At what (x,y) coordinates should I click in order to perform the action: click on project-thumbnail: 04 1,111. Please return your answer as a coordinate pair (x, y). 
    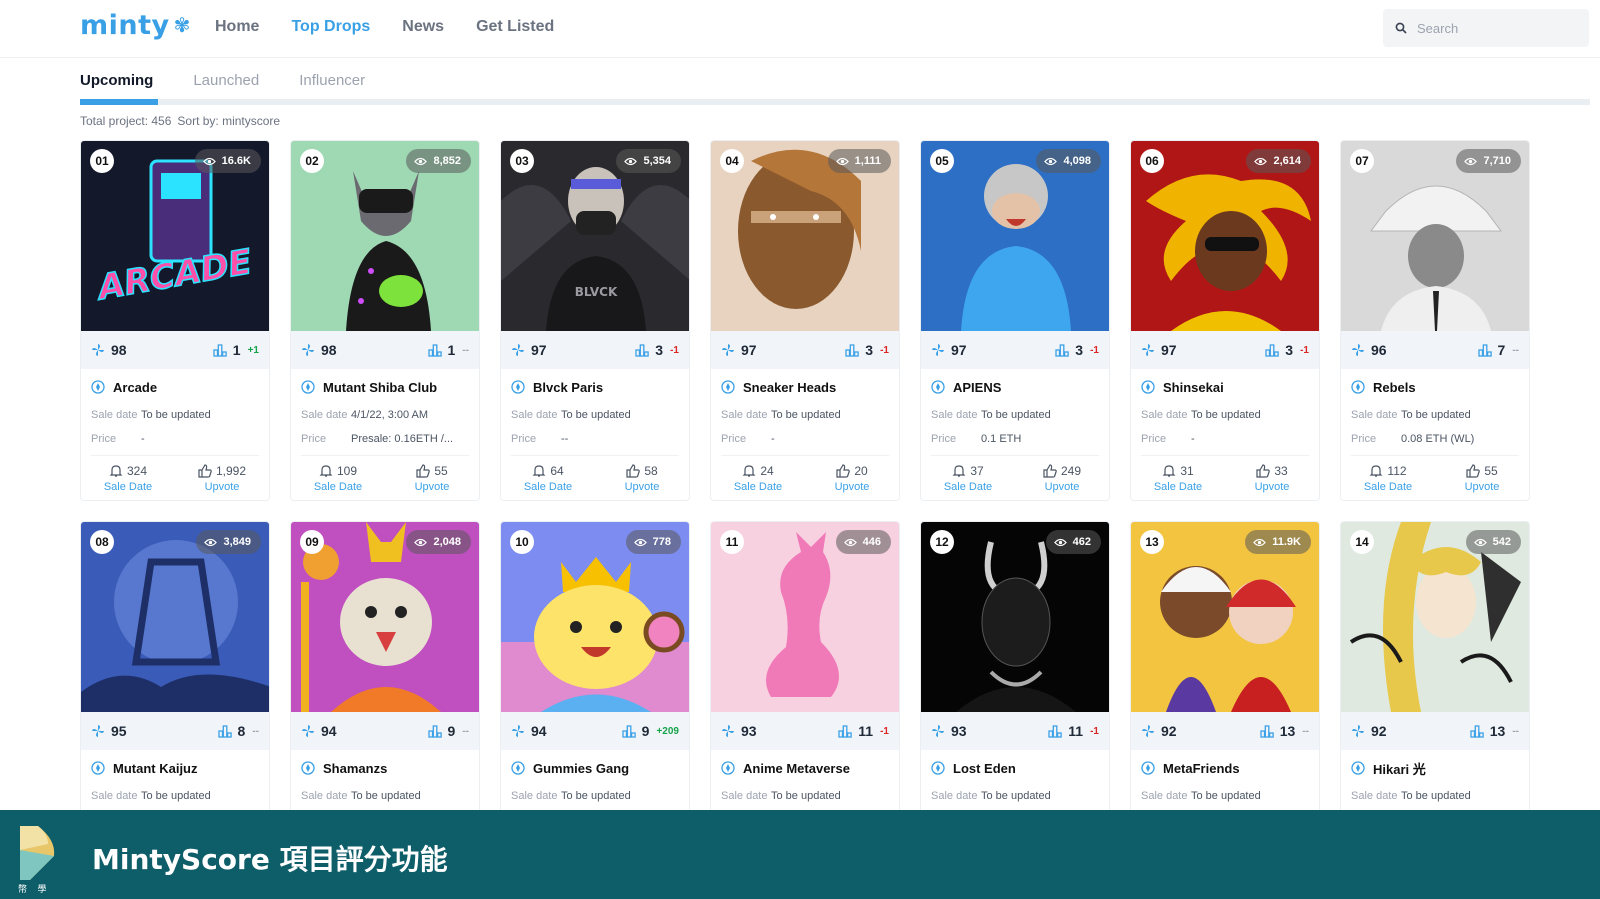
    Looking at the image, I should click on (805, 236).